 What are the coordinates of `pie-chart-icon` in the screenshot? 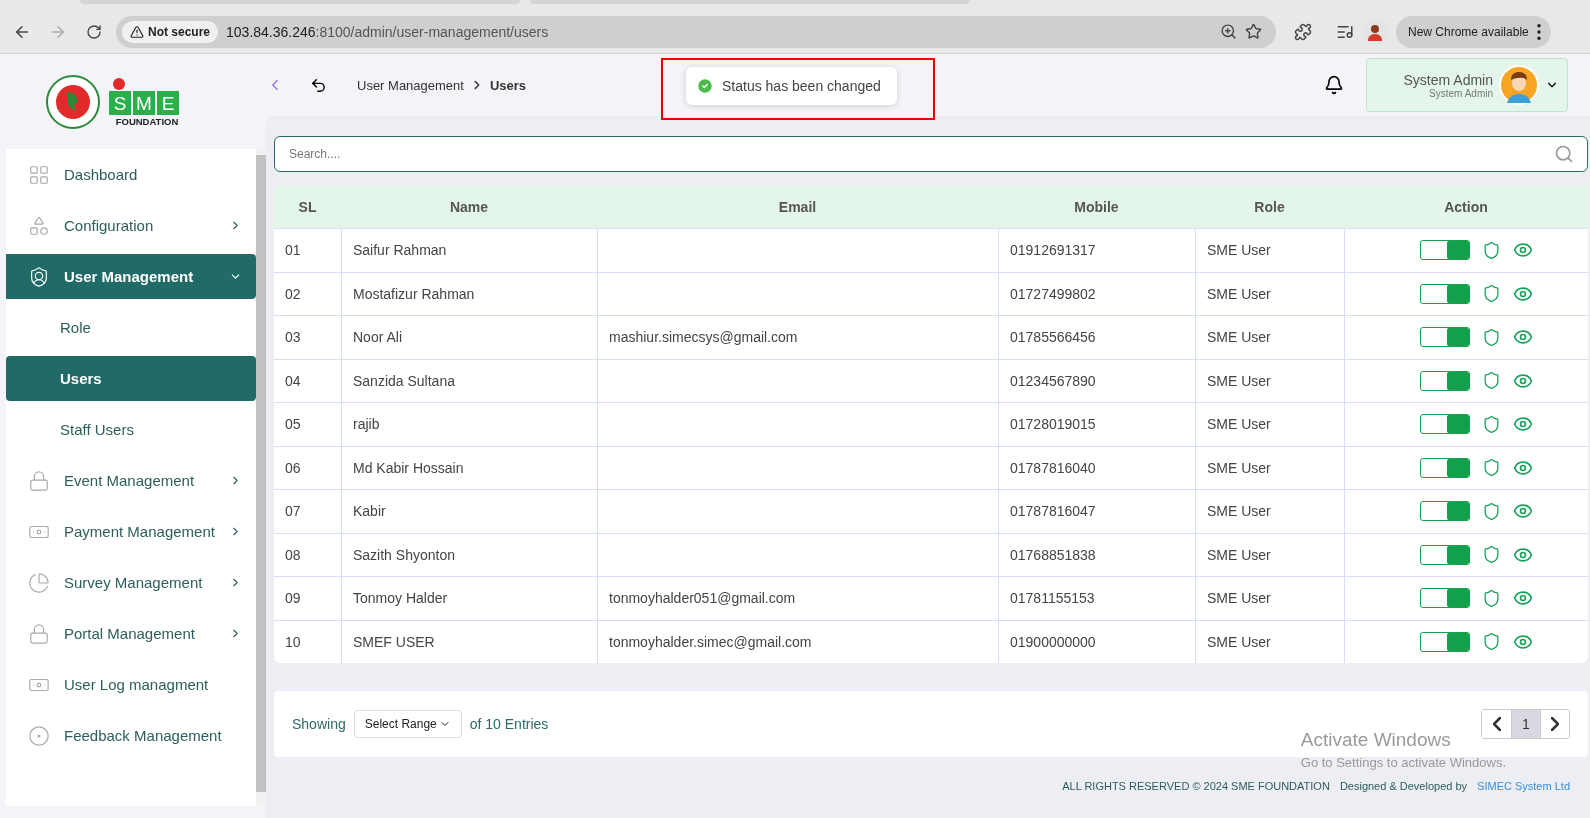 It's located at (39, 582).